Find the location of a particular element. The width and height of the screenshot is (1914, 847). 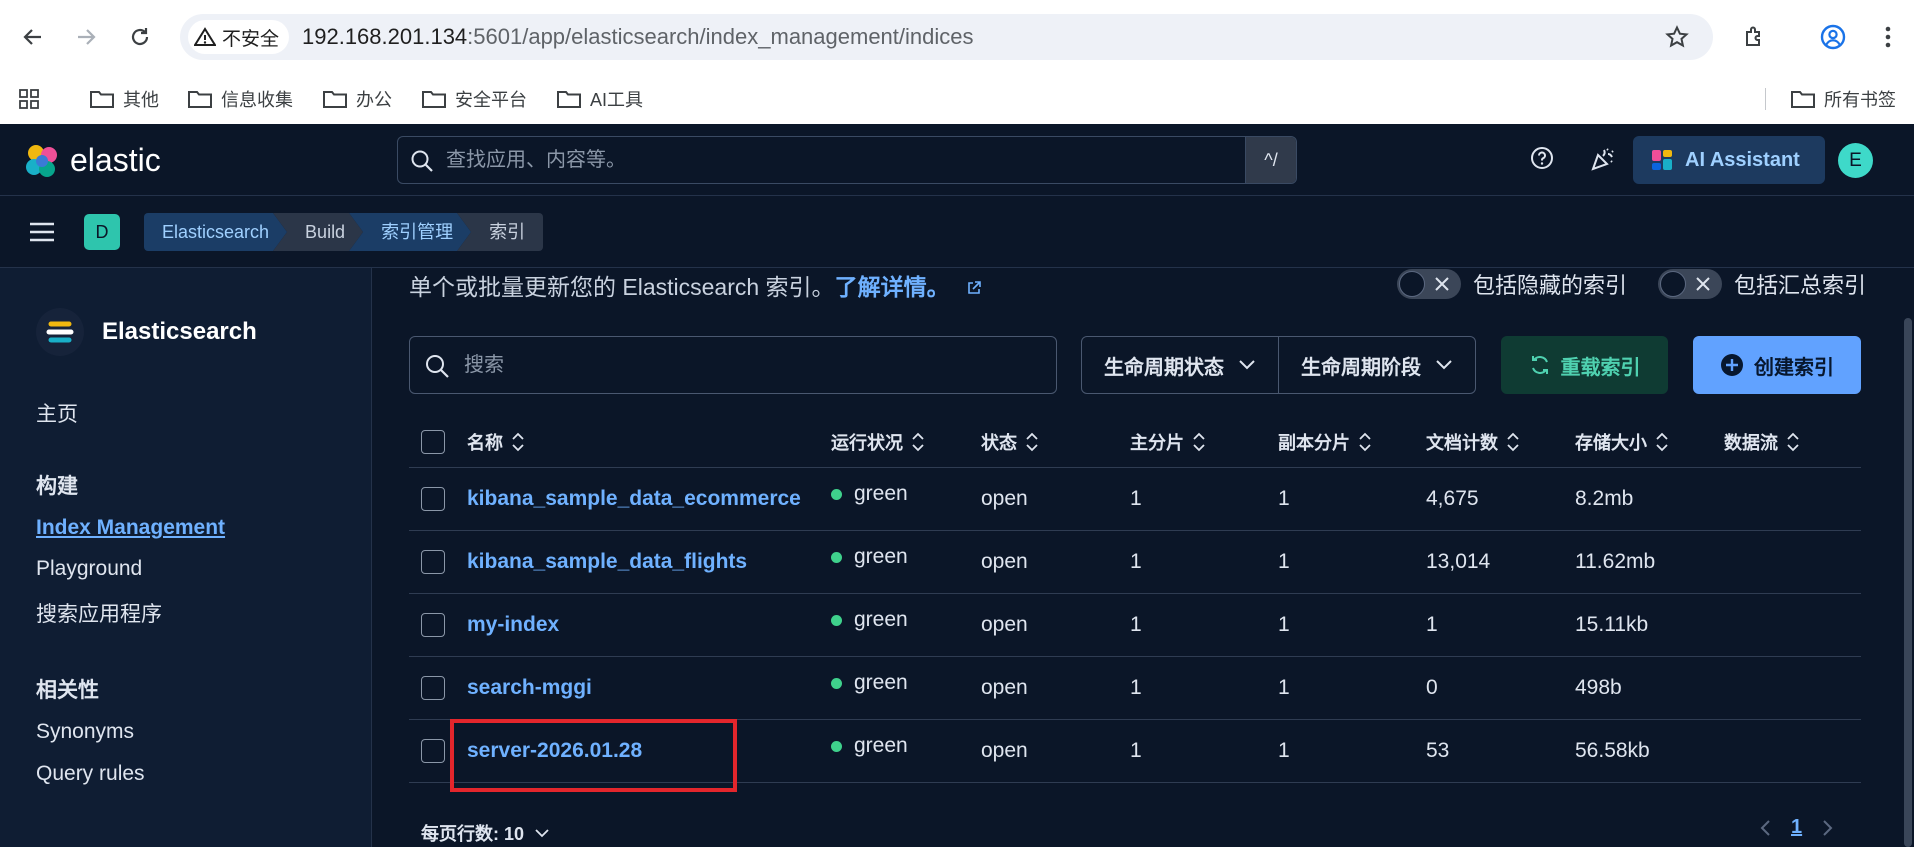

primary-cell: 1 is located at coordinates (1136, 624).